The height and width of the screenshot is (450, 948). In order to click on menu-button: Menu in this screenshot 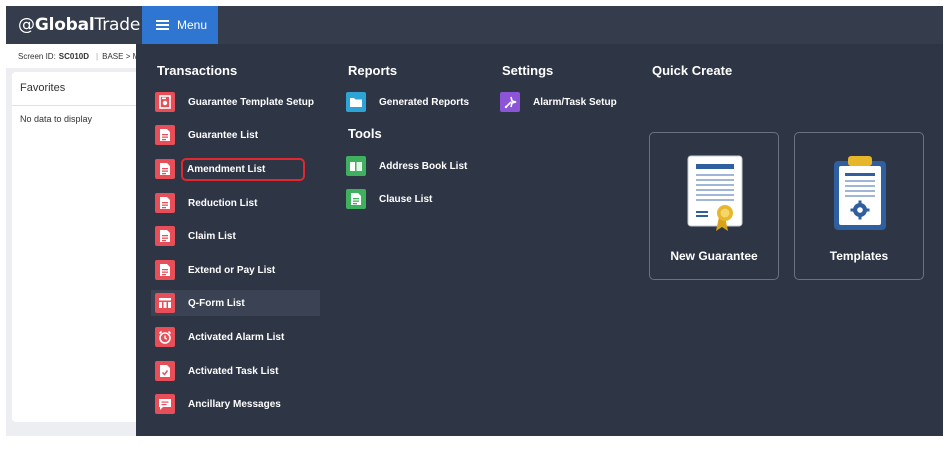, I will do `click(180, 25)`.